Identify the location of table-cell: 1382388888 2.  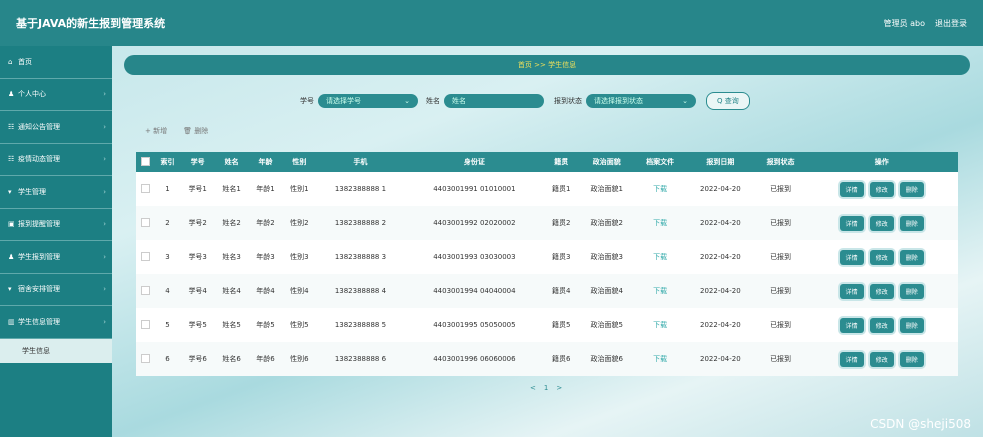
(360, 223).